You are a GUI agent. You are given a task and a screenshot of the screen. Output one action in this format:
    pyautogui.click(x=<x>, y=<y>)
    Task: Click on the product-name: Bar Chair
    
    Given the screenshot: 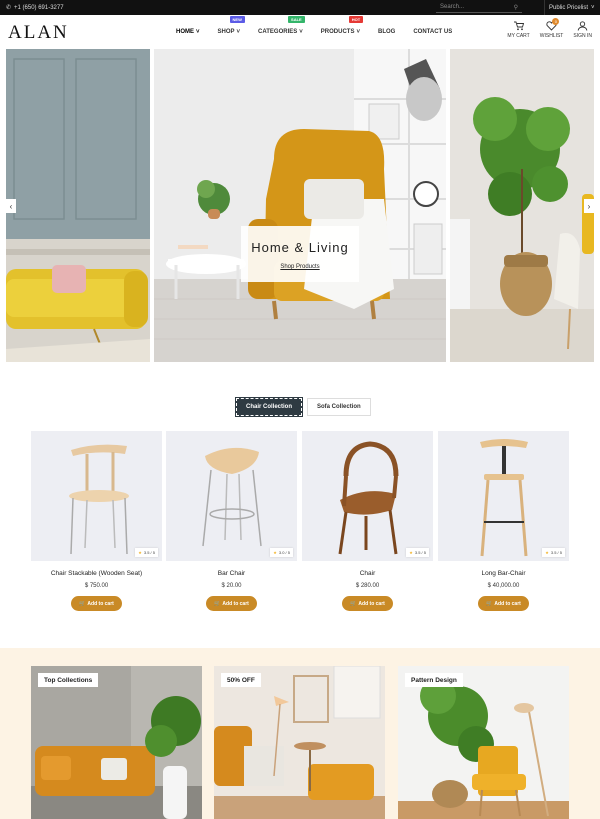 What is the action you would take?
    pyautogui.click(x=231, y=573)
    